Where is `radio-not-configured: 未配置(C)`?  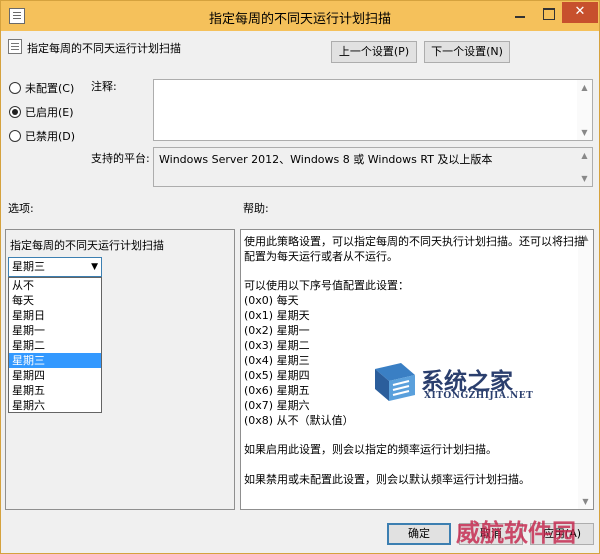 radio-not-configured: 未配置(C) is located at coordinates (41, 88).